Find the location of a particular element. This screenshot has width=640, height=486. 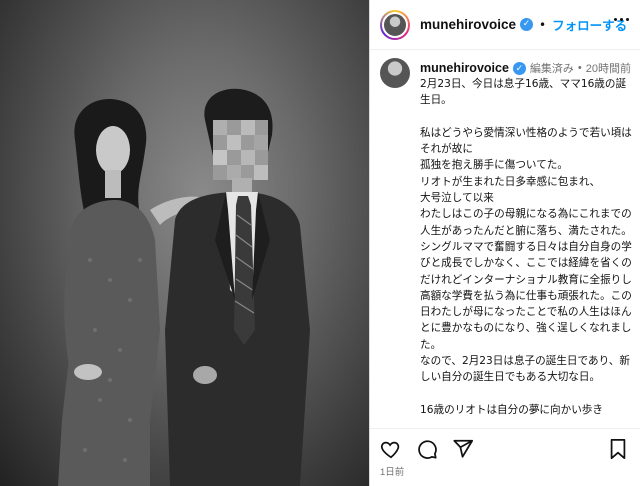

avatar-image is located at coordinates (395, 24).